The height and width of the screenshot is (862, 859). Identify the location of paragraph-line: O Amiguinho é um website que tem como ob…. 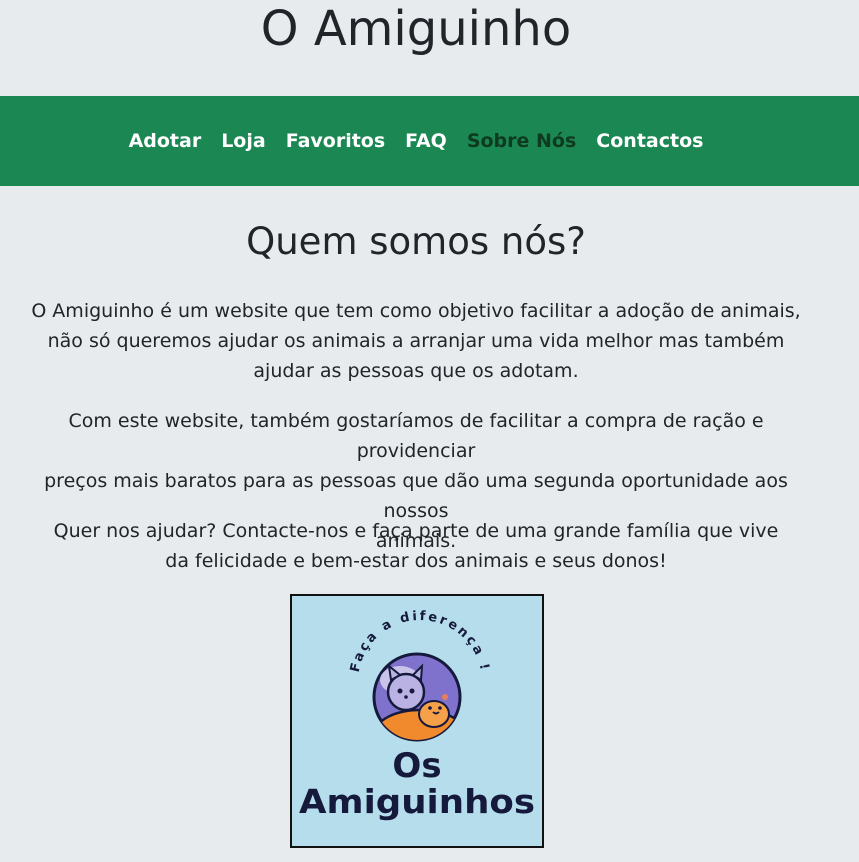
(416, 311).